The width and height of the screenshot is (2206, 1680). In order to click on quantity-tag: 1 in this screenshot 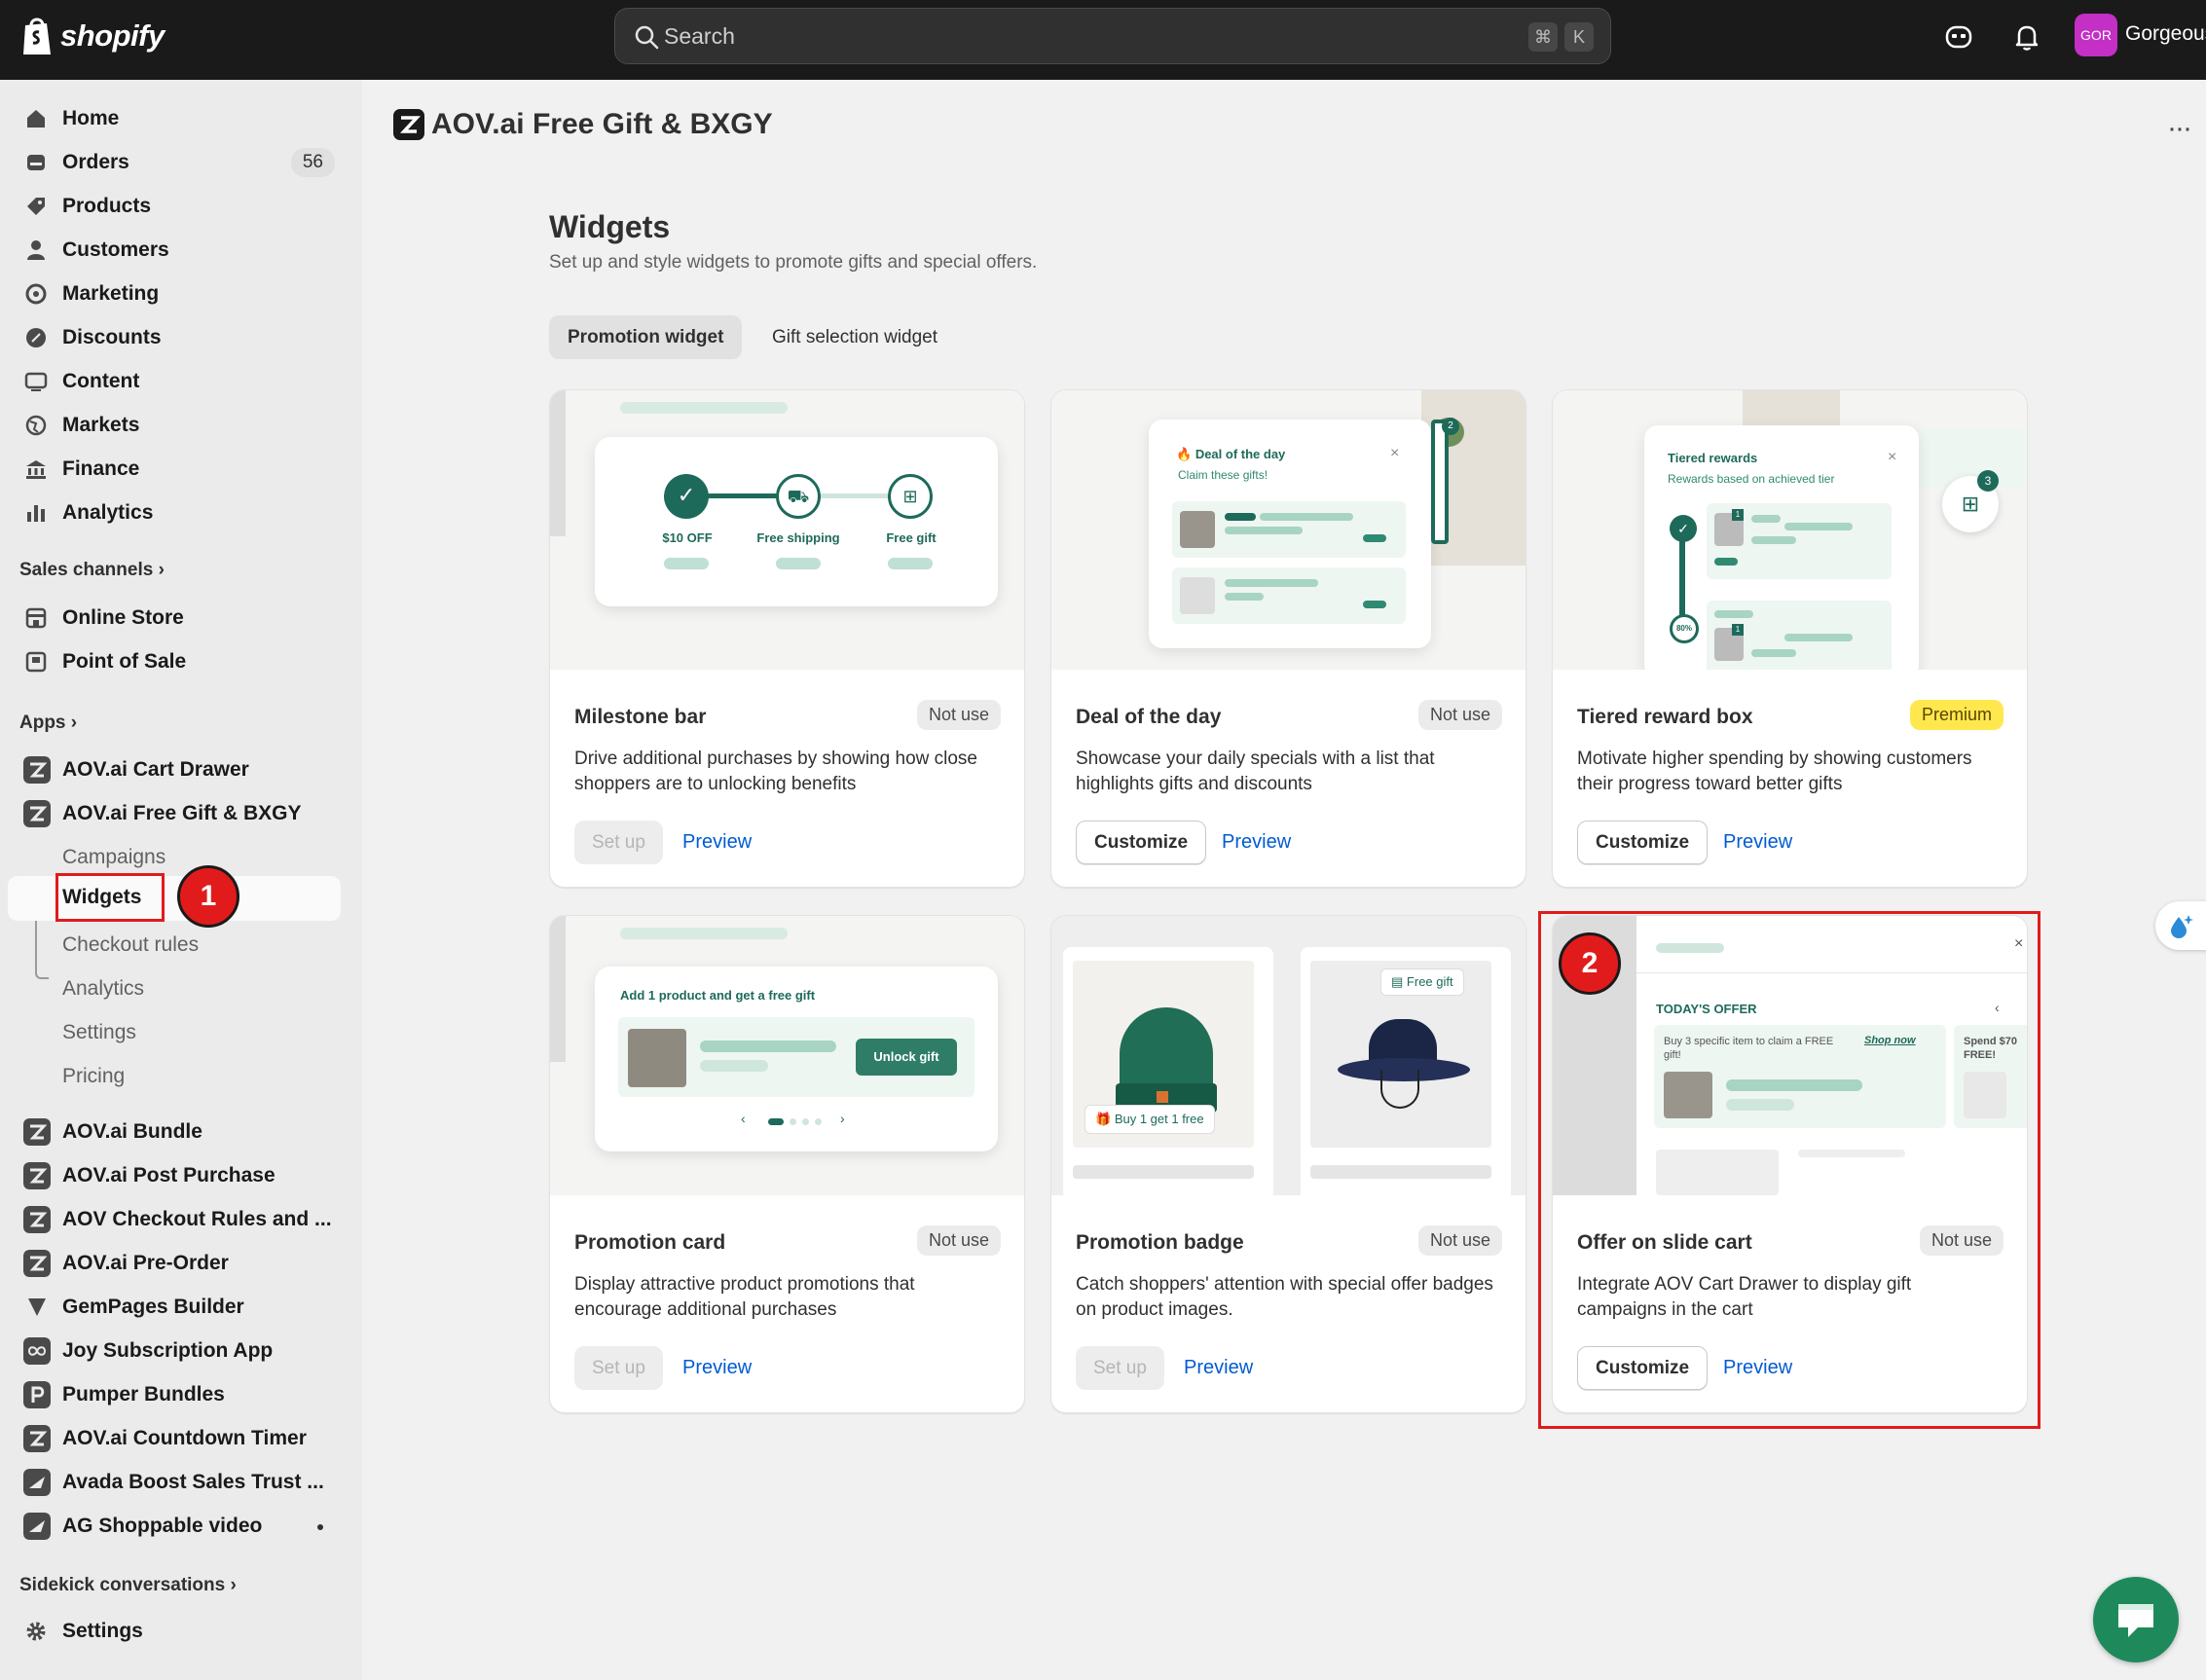, I will do `click(1738, 630)`.